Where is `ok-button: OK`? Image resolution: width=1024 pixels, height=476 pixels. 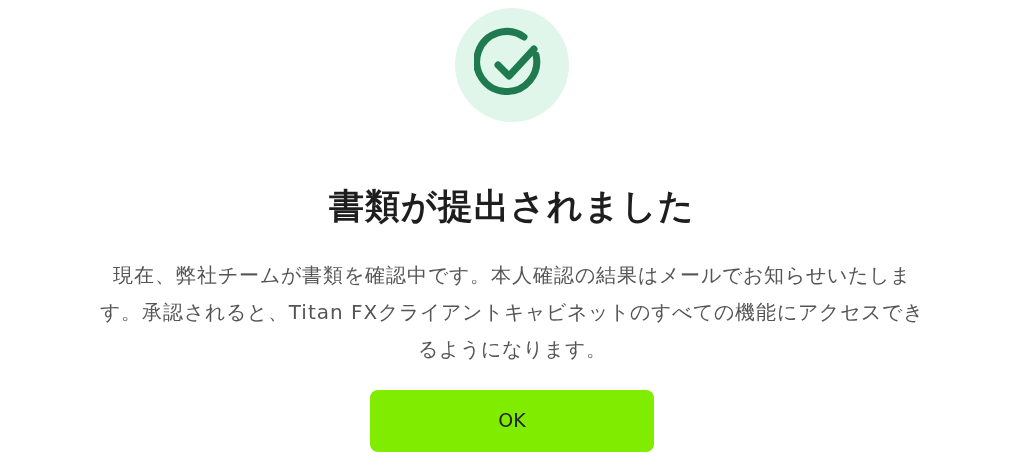
ok-button: OK is located at coordinates (512, 420).